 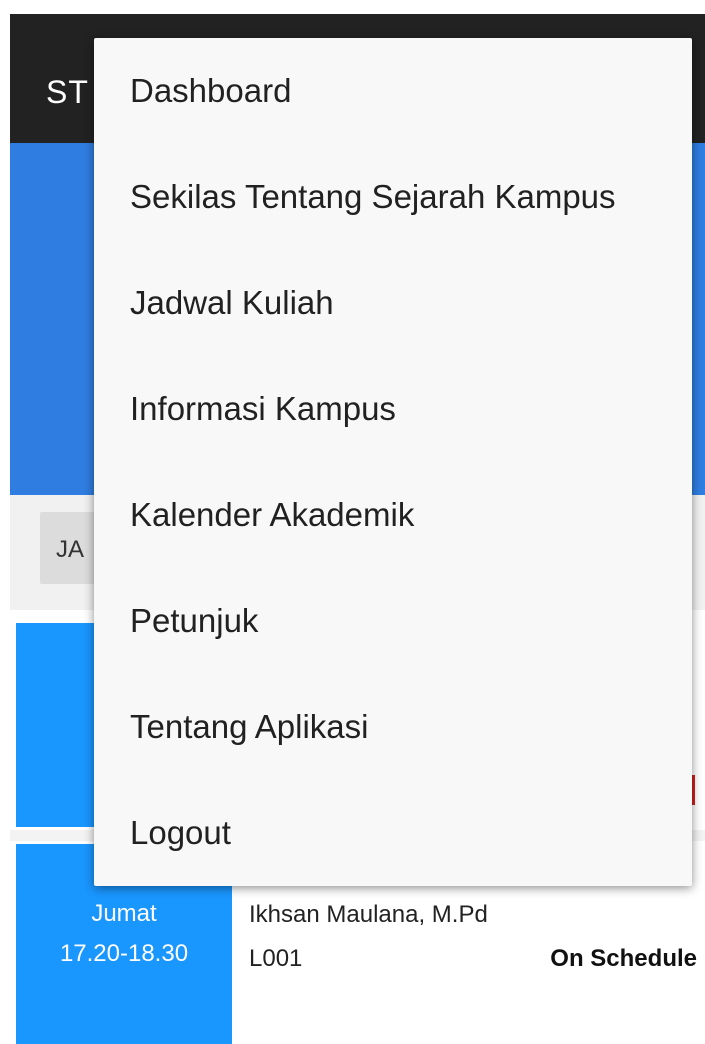 I want to click on menu-item-label: Tentang Aplikasi, so click(x=249, y=726).